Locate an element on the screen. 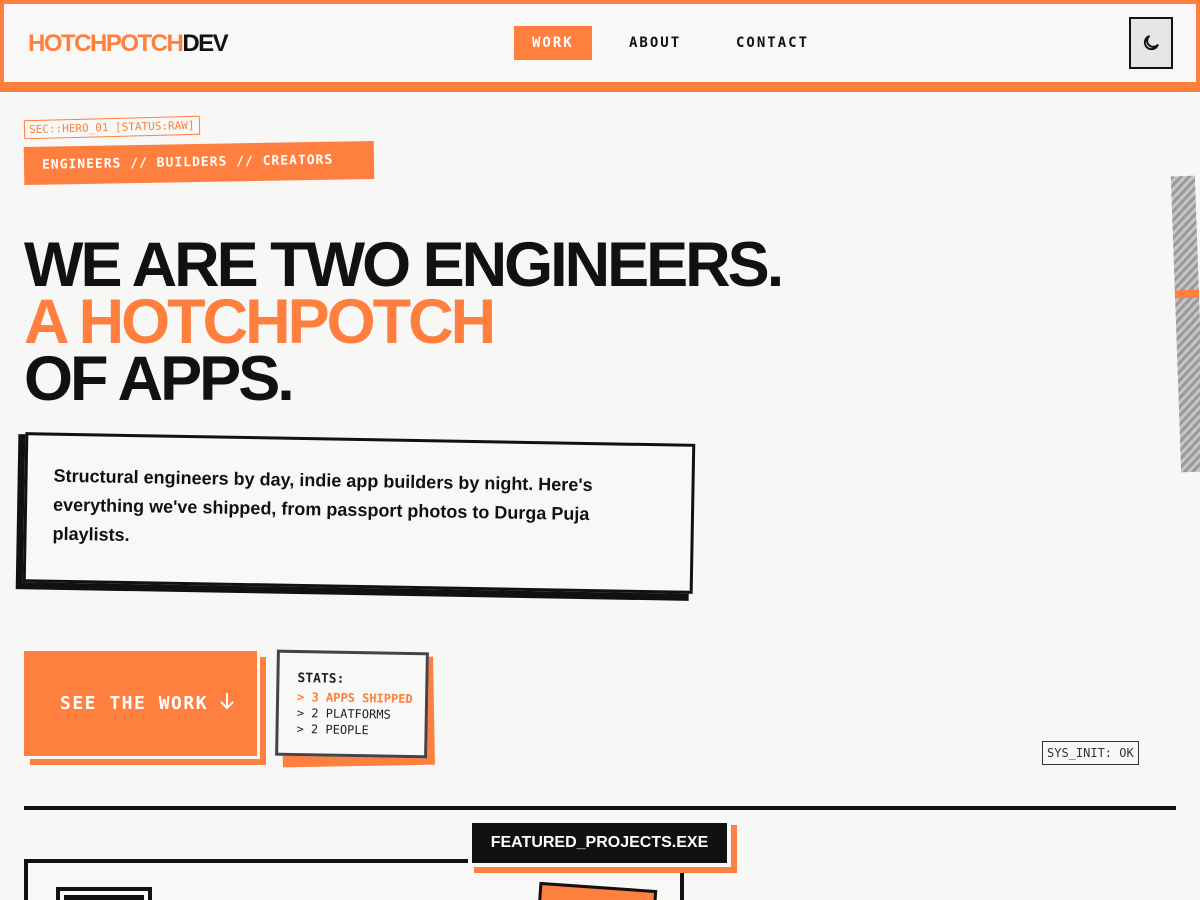 The height and width of the screenshot is (900, 1200). theme-toggle-button is located at coordinates (1151, 43).